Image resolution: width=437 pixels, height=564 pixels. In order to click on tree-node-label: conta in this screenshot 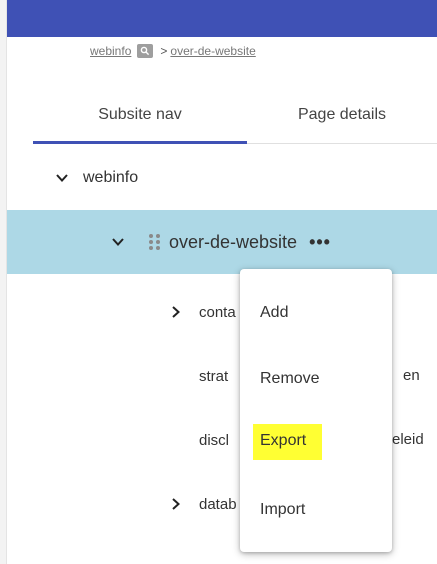, I will do `click(217, 312)`.